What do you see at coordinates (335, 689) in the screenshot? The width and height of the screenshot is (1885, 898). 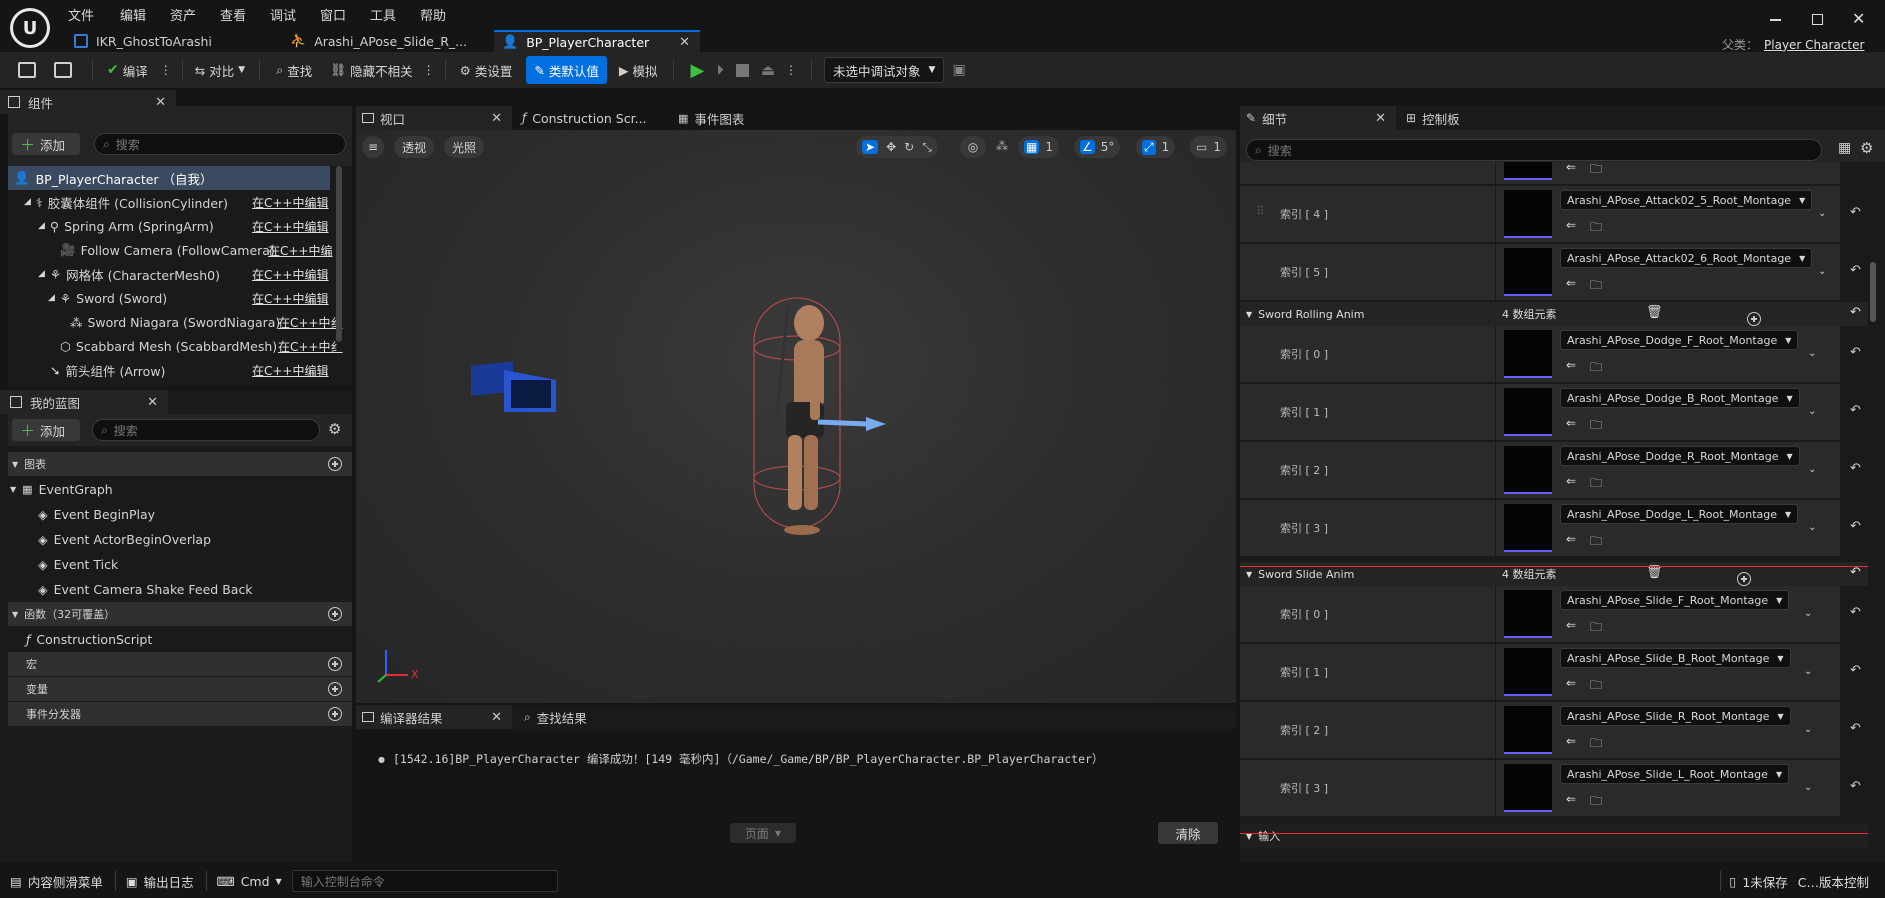 I see `add-variable-icon` at bounding box center [335, 689].